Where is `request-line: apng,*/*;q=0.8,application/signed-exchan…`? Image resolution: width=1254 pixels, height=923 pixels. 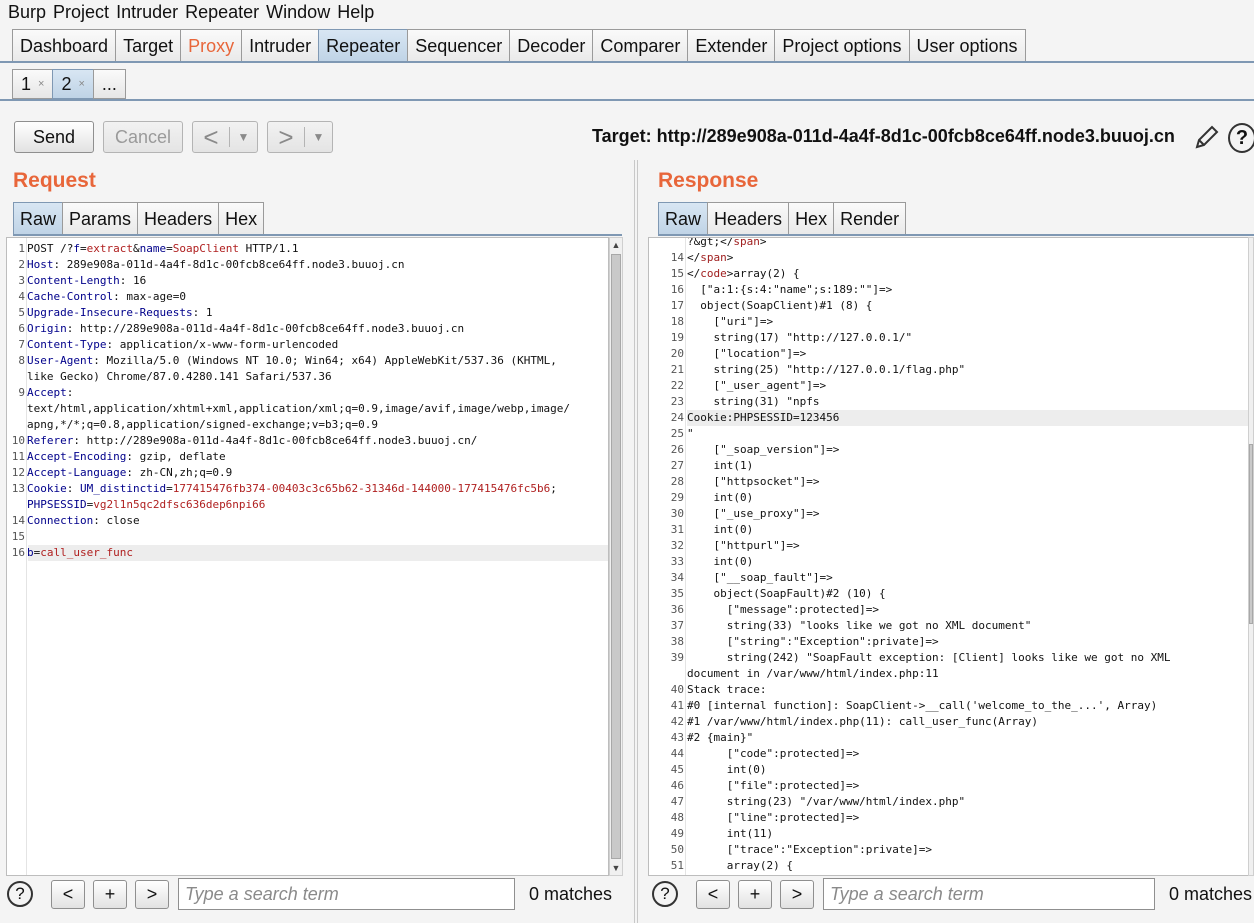
request-line: apng,*/*;q=0.8,application/signed-exchan… is located at coordinates (202, 425).